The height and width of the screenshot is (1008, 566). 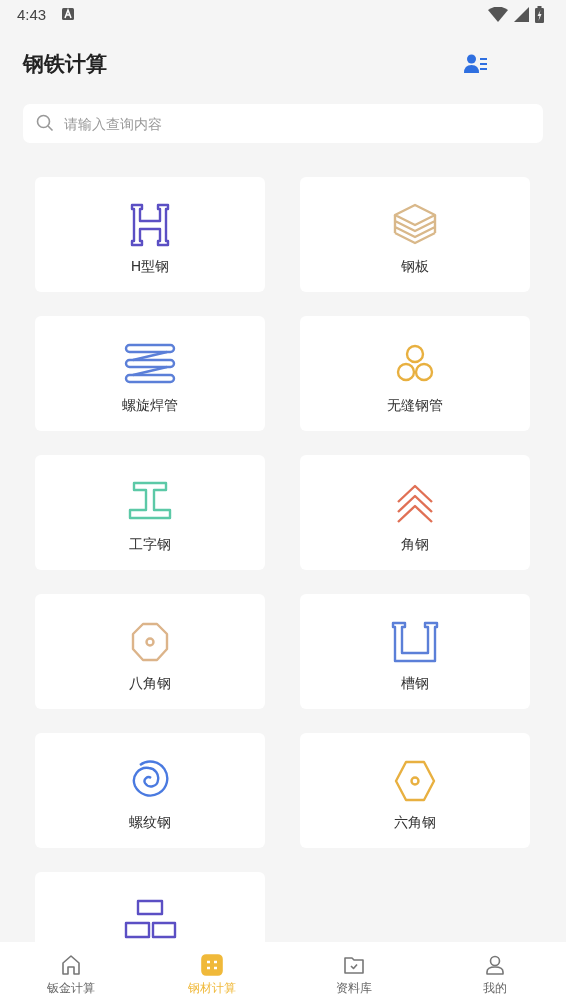 What do you see at coordinates (150, 373) in the screenshot?
I see `material-card: 螺旋焊管` at bounding box center [150, 373].